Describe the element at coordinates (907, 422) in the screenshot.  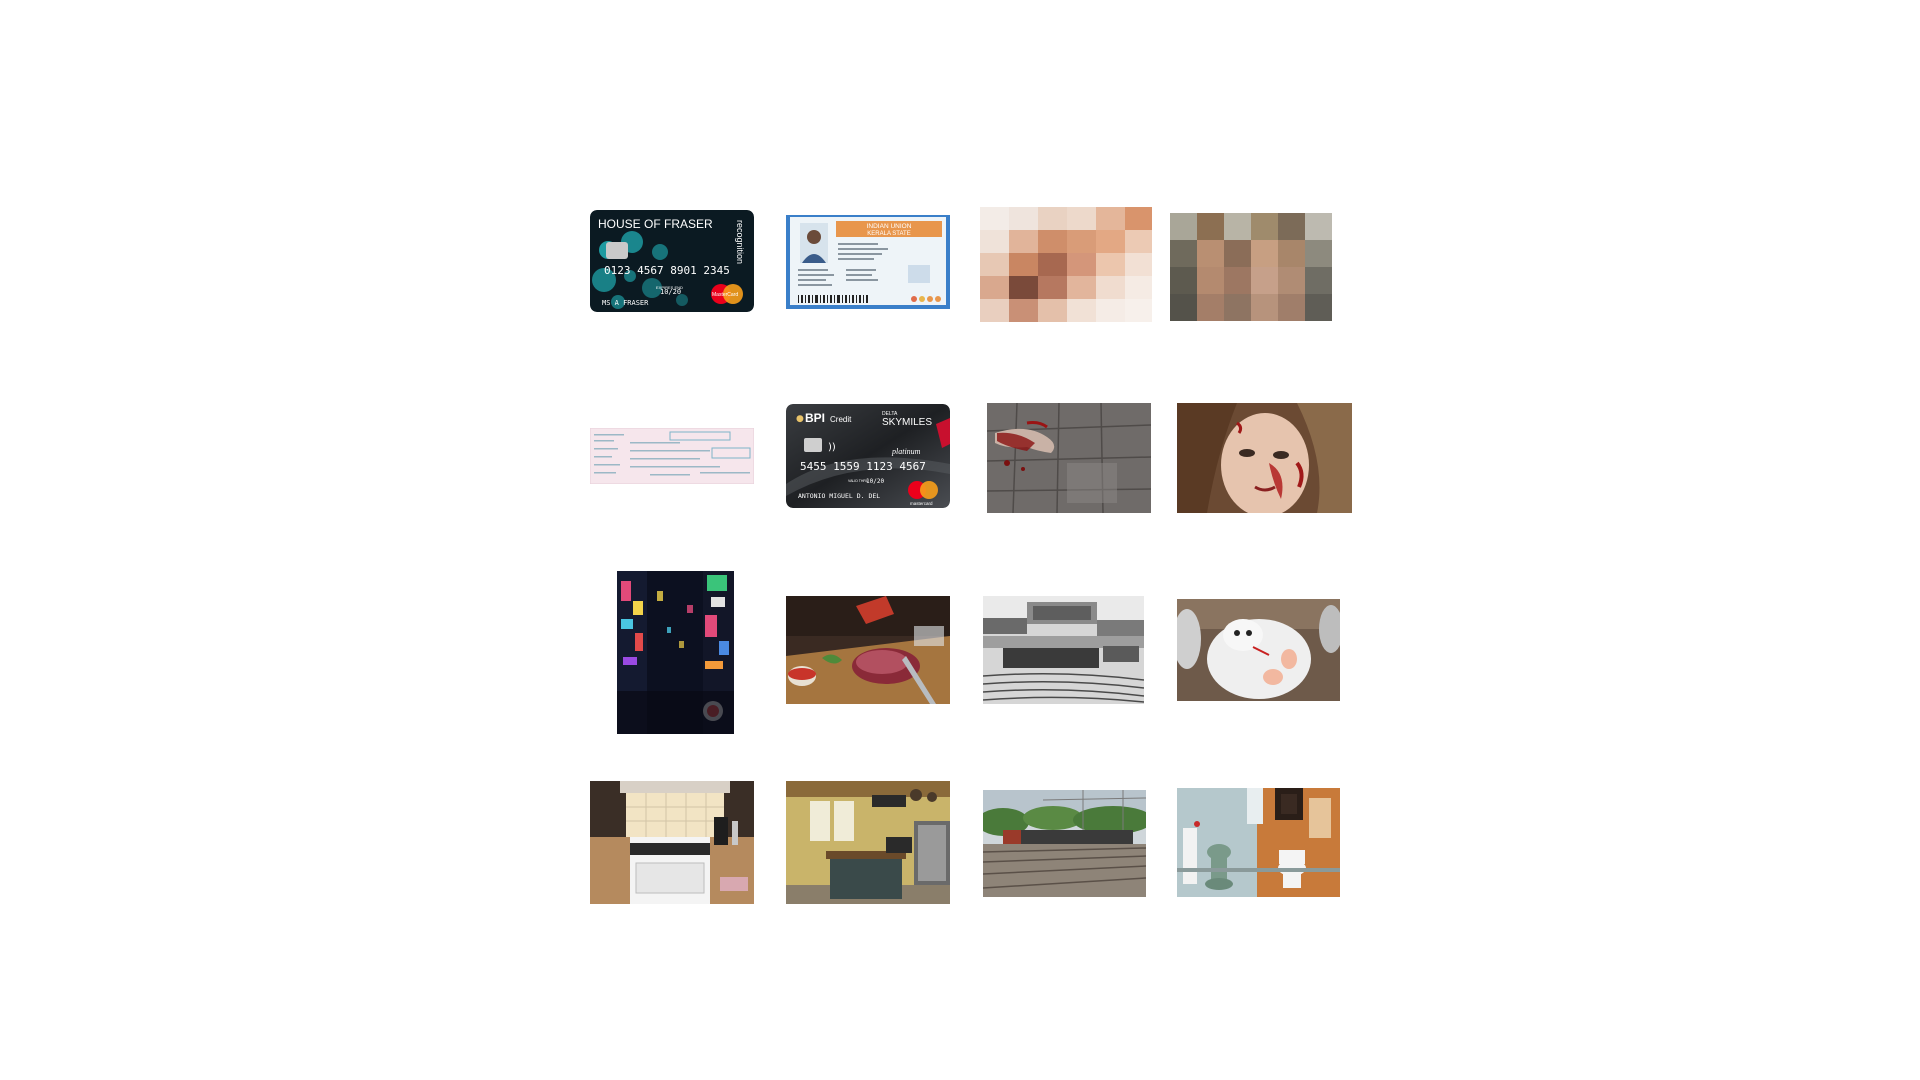
I see `card-program: SKYMILES` at that location.